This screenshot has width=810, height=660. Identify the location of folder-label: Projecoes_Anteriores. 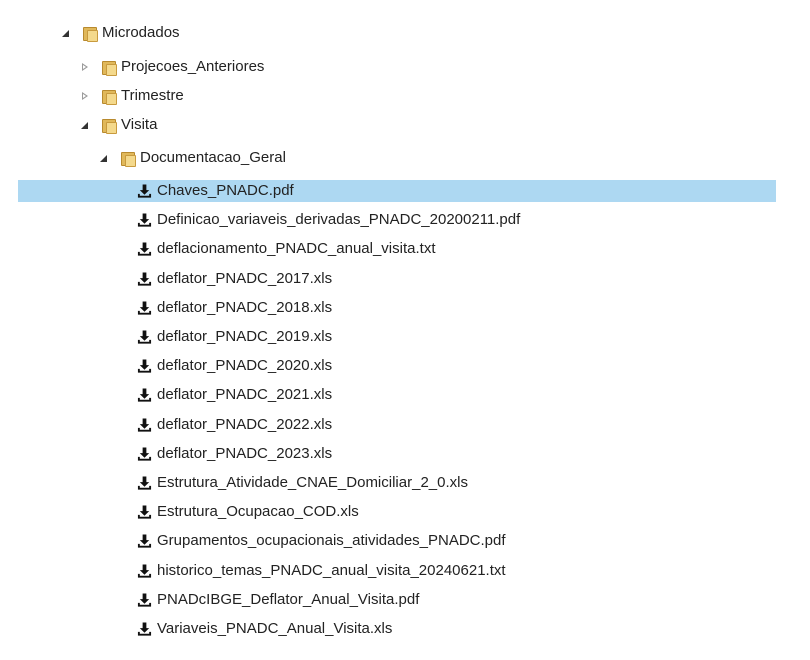
(193, 66).